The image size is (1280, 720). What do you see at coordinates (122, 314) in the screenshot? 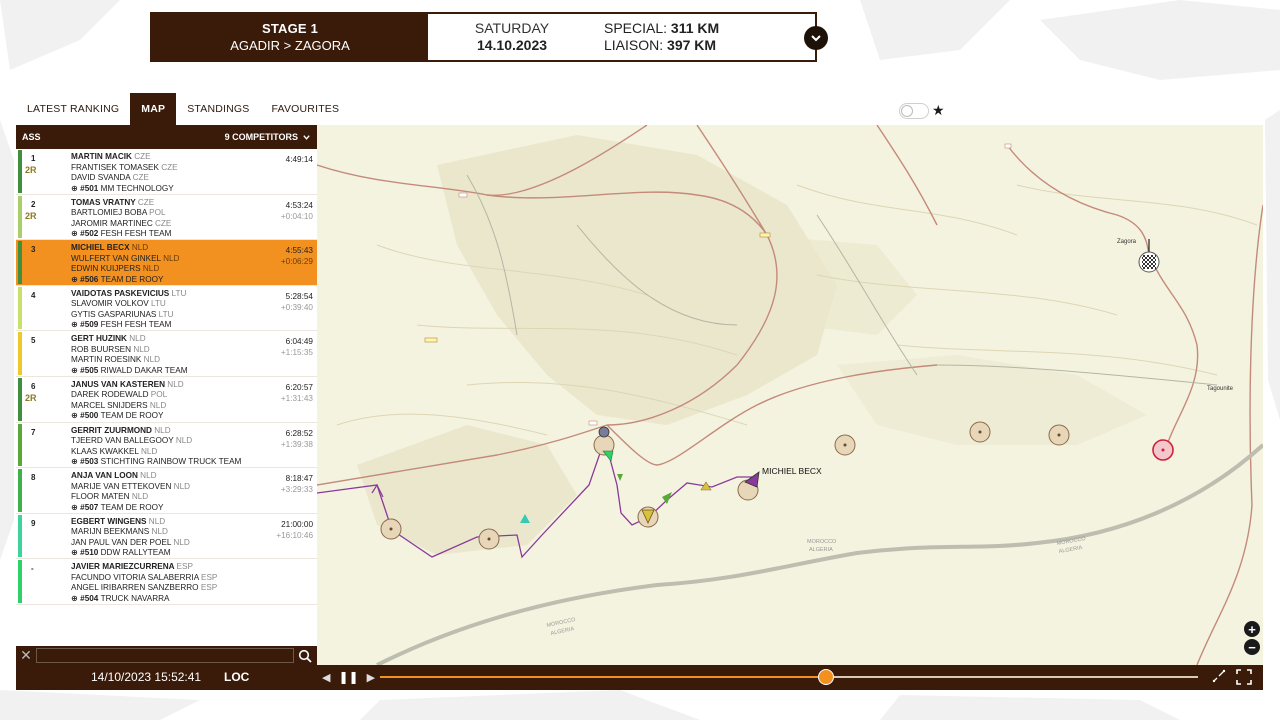
I see `mechanic-name: GYTIS GASPARIUNAS LTU` at bounding box center [122, 314].